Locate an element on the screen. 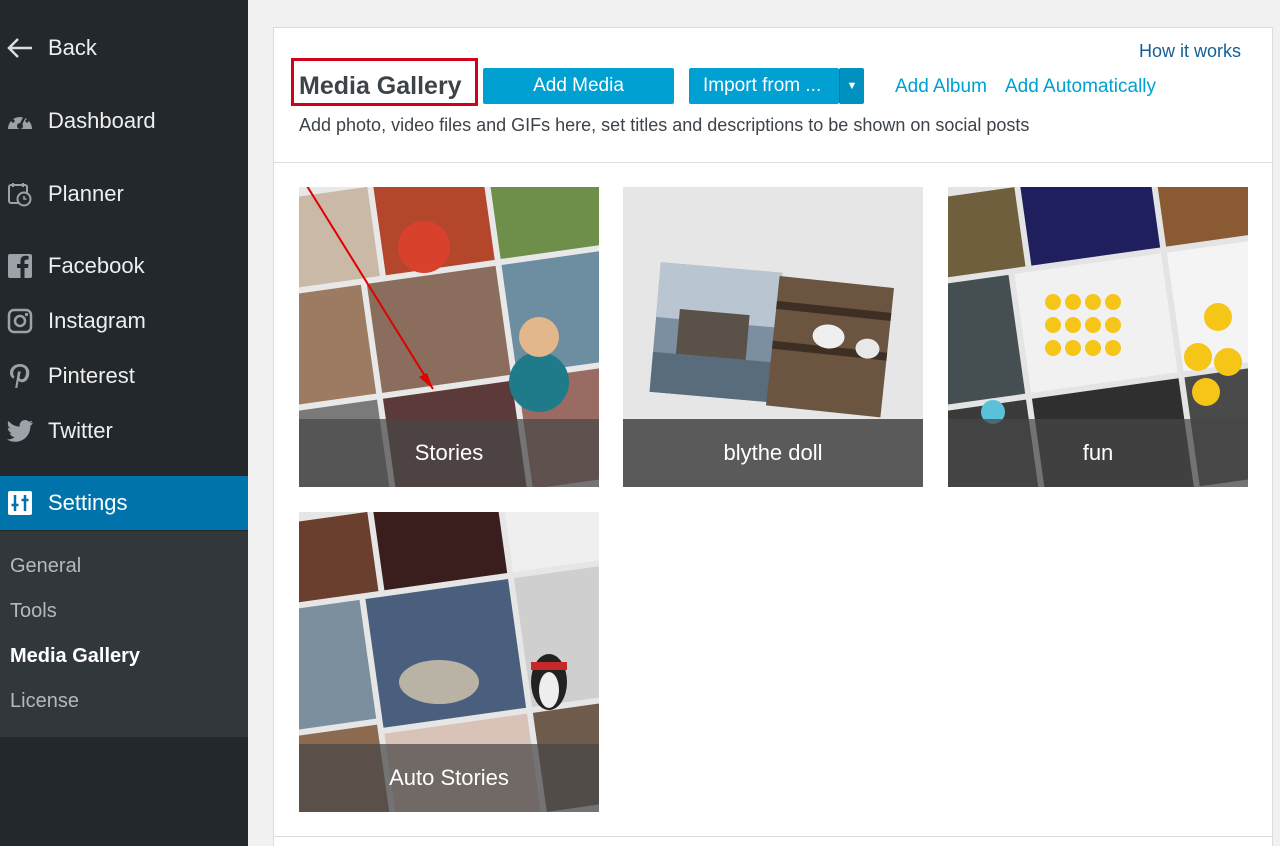 The height and width of the screenshot is (846, 1280). import-dropdown-toggle: ▼ is located at coordinates (851, 86).